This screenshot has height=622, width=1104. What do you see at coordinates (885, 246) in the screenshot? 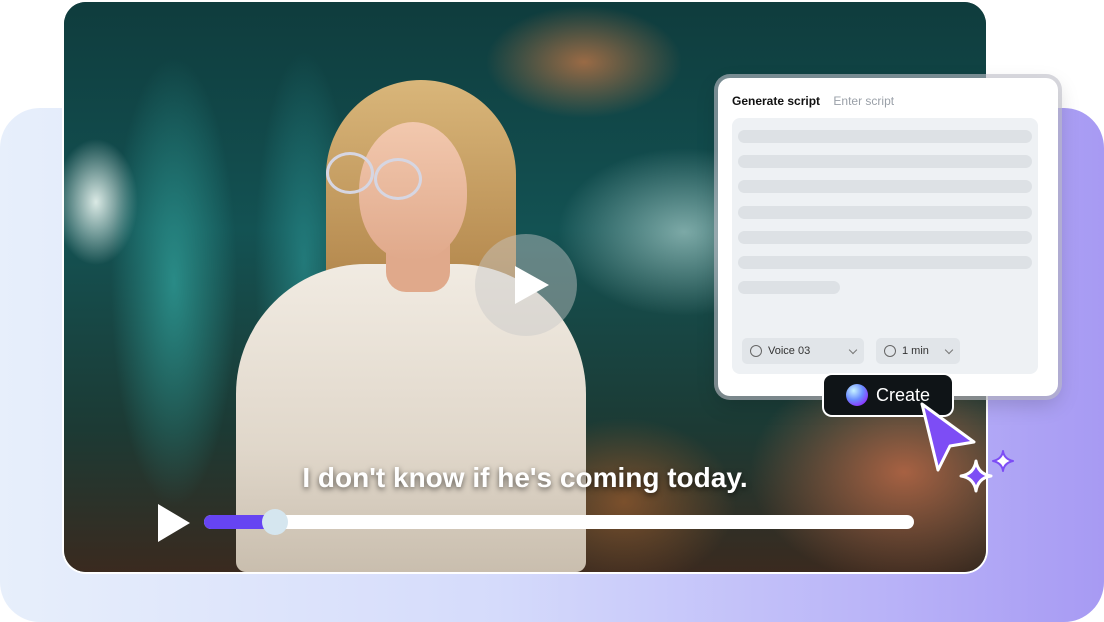
I see `script-editor: Voice 03 1 min` at bounding box center [885, 246].